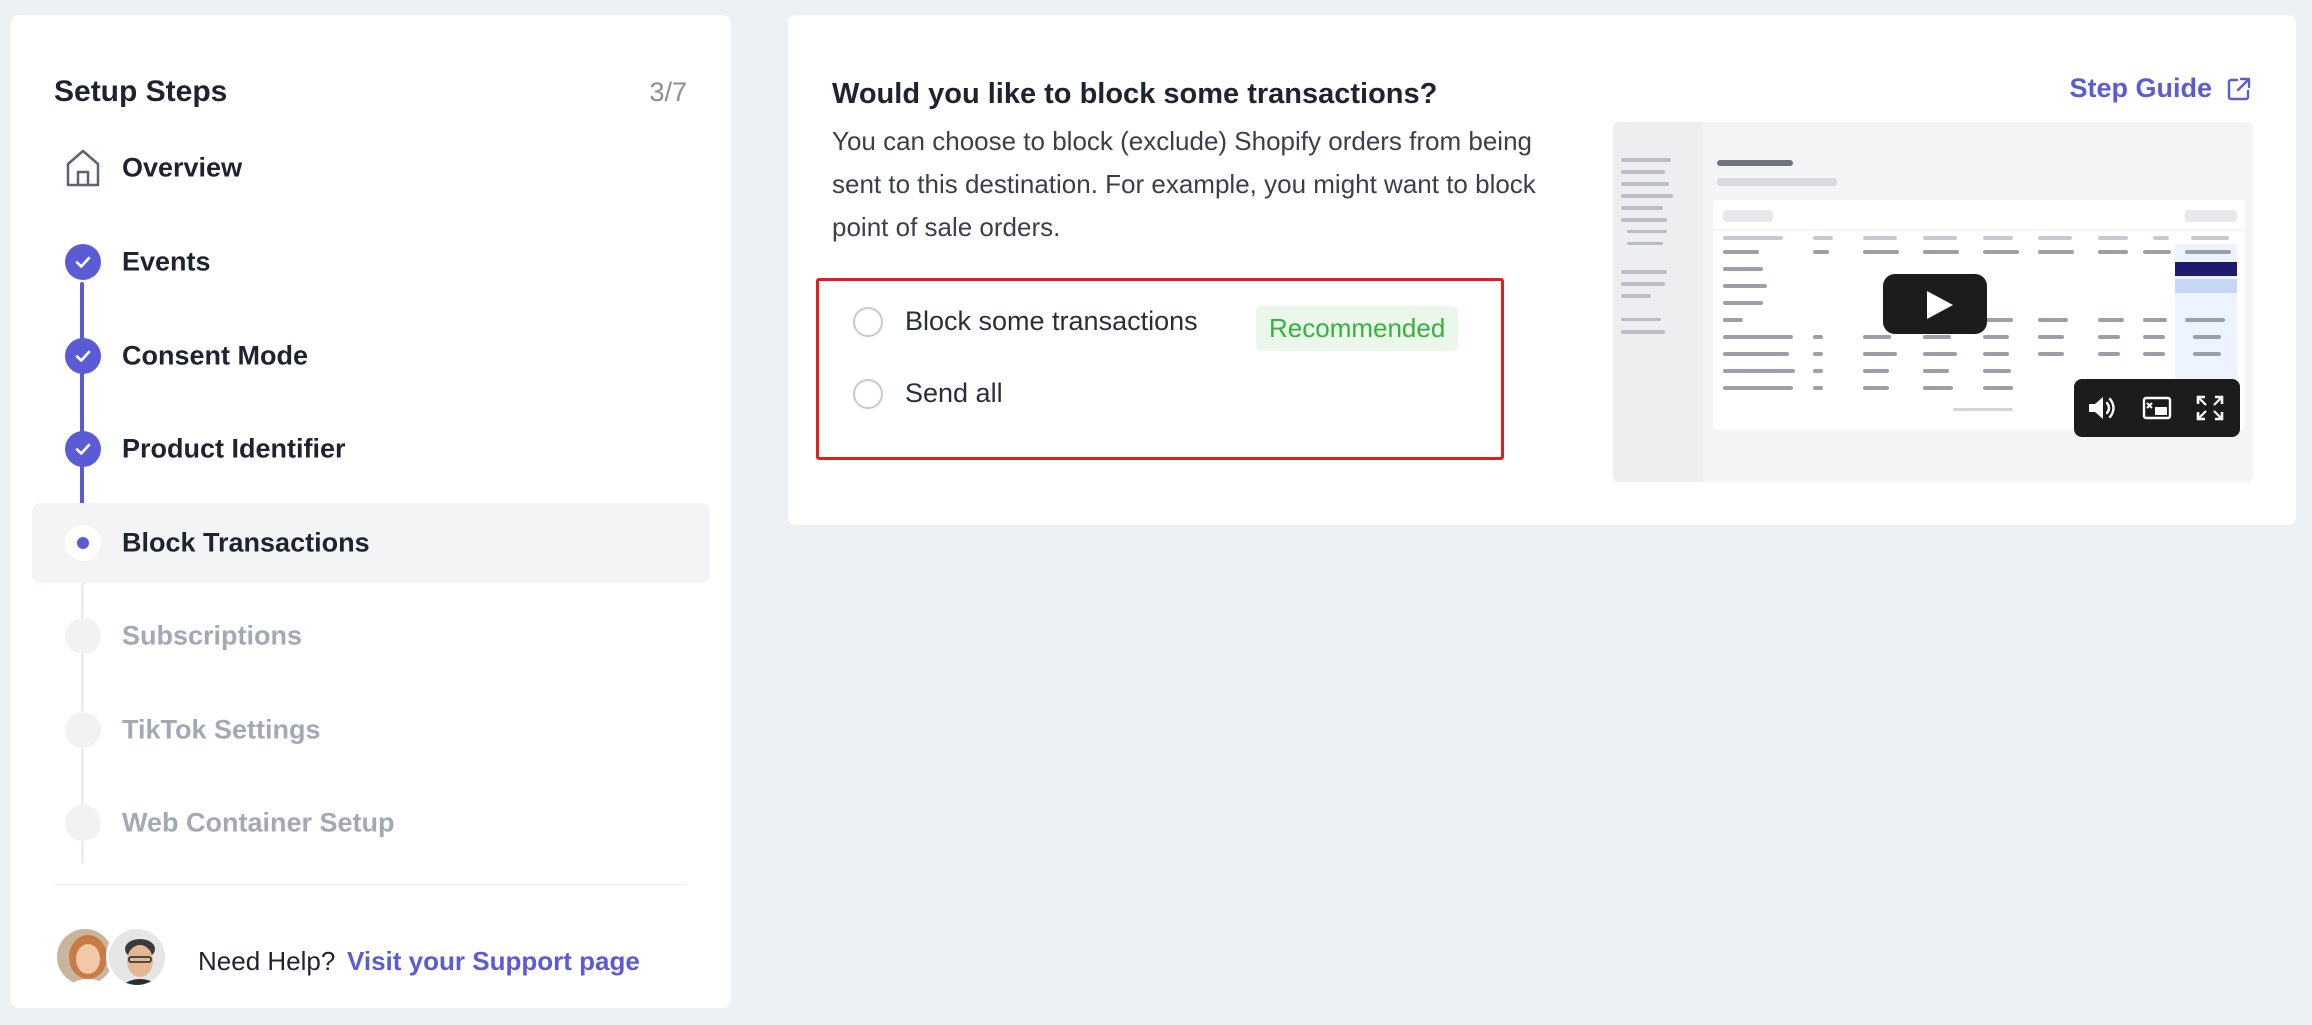 The image size is (2312, 1025). I want to click on cast-icon, so click(2157, 408).